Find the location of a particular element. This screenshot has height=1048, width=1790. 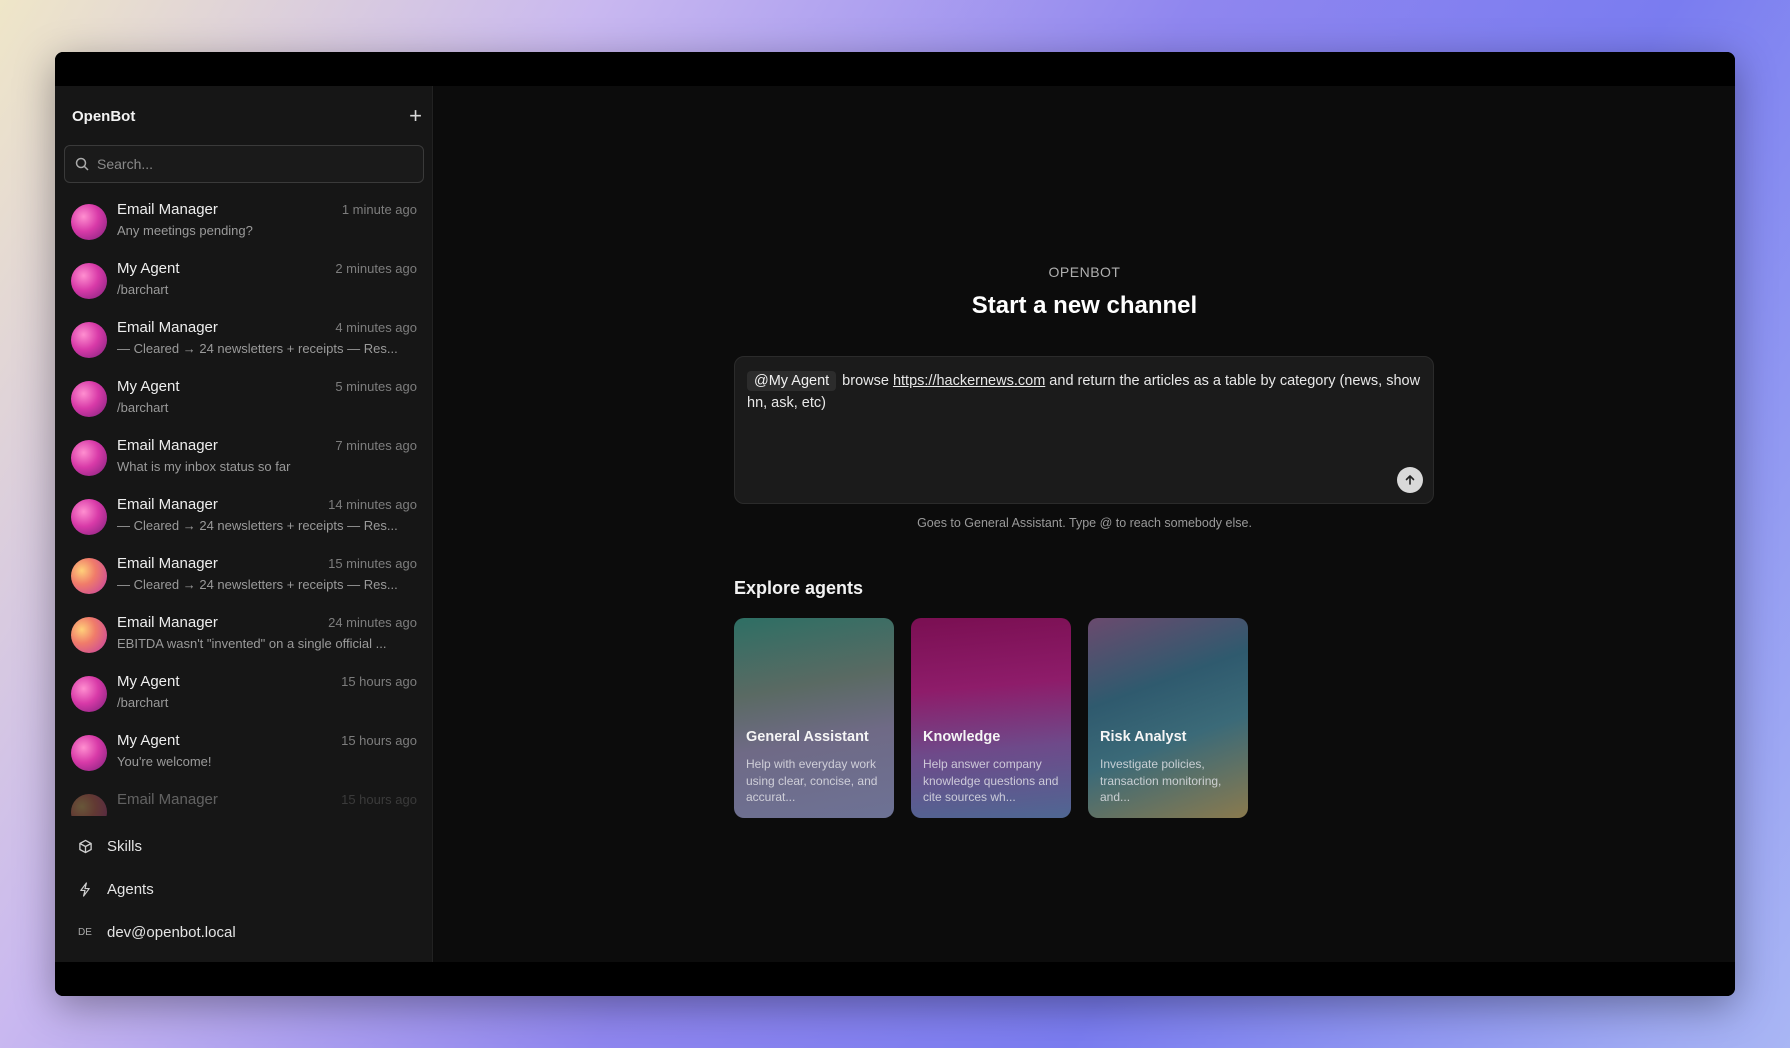

search-icon is located at coordinates (82, 164).